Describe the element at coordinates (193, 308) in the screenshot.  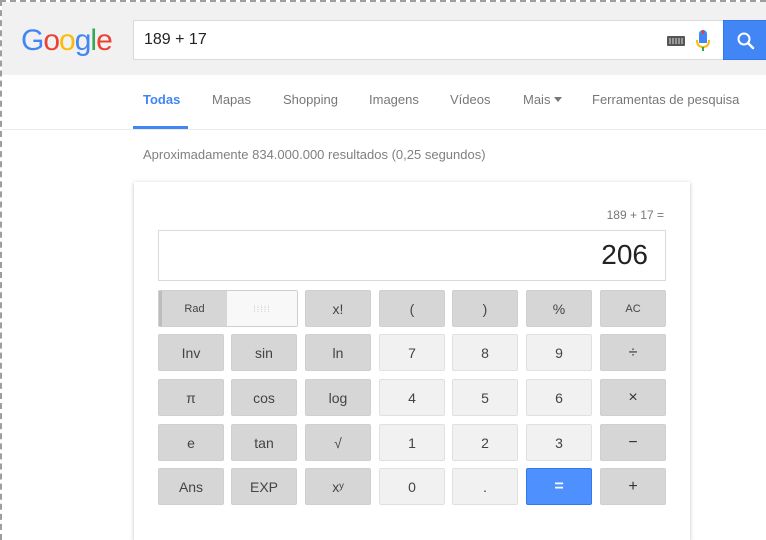
I see `rad-button: Rad` at that location.